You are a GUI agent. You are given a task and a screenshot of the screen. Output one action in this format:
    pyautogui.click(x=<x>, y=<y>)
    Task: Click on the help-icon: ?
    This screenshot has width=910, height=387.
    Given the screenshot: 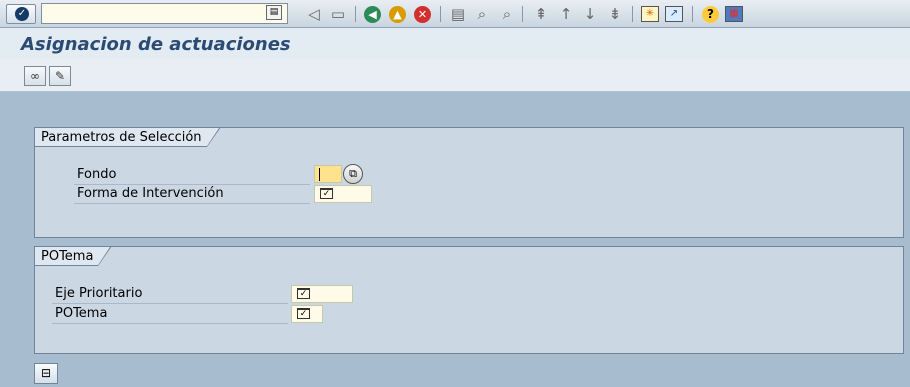 What is the action you would take?
    pyautogui.click(x=710, y=14)
    